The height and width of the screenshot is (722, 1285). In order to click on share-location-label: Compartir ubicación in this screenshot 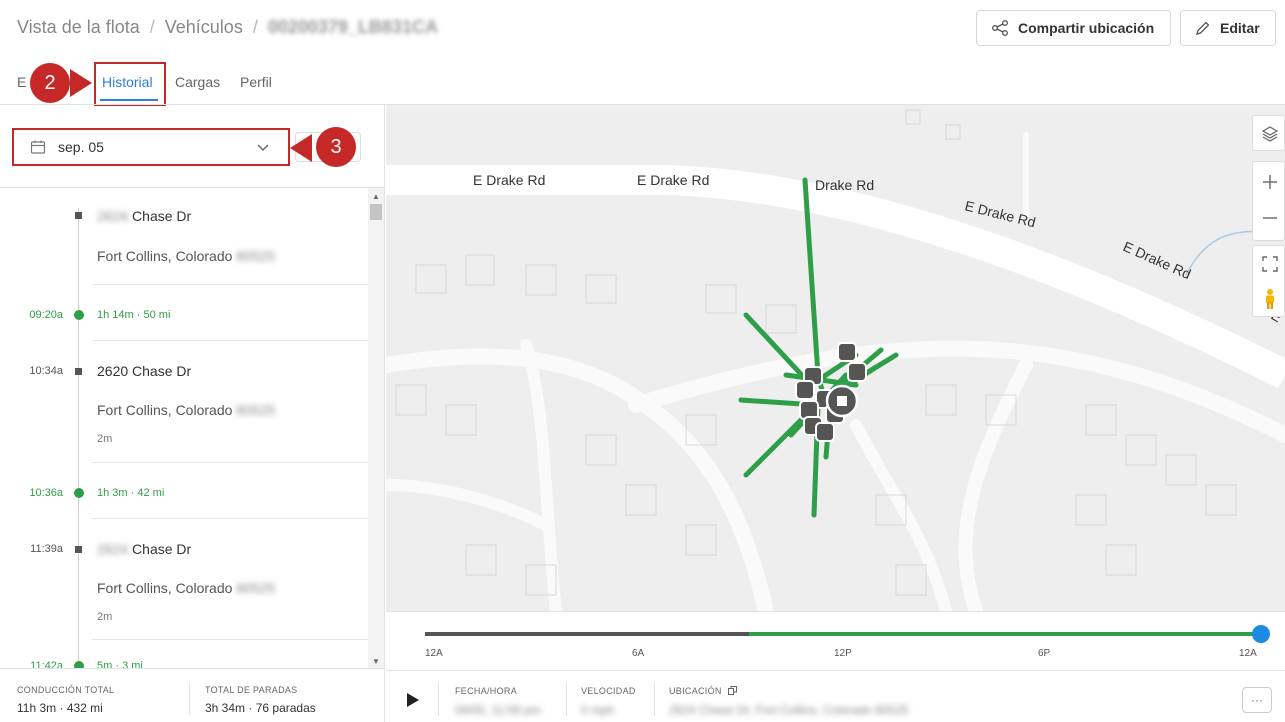, I will do `click(1086, 28)`.